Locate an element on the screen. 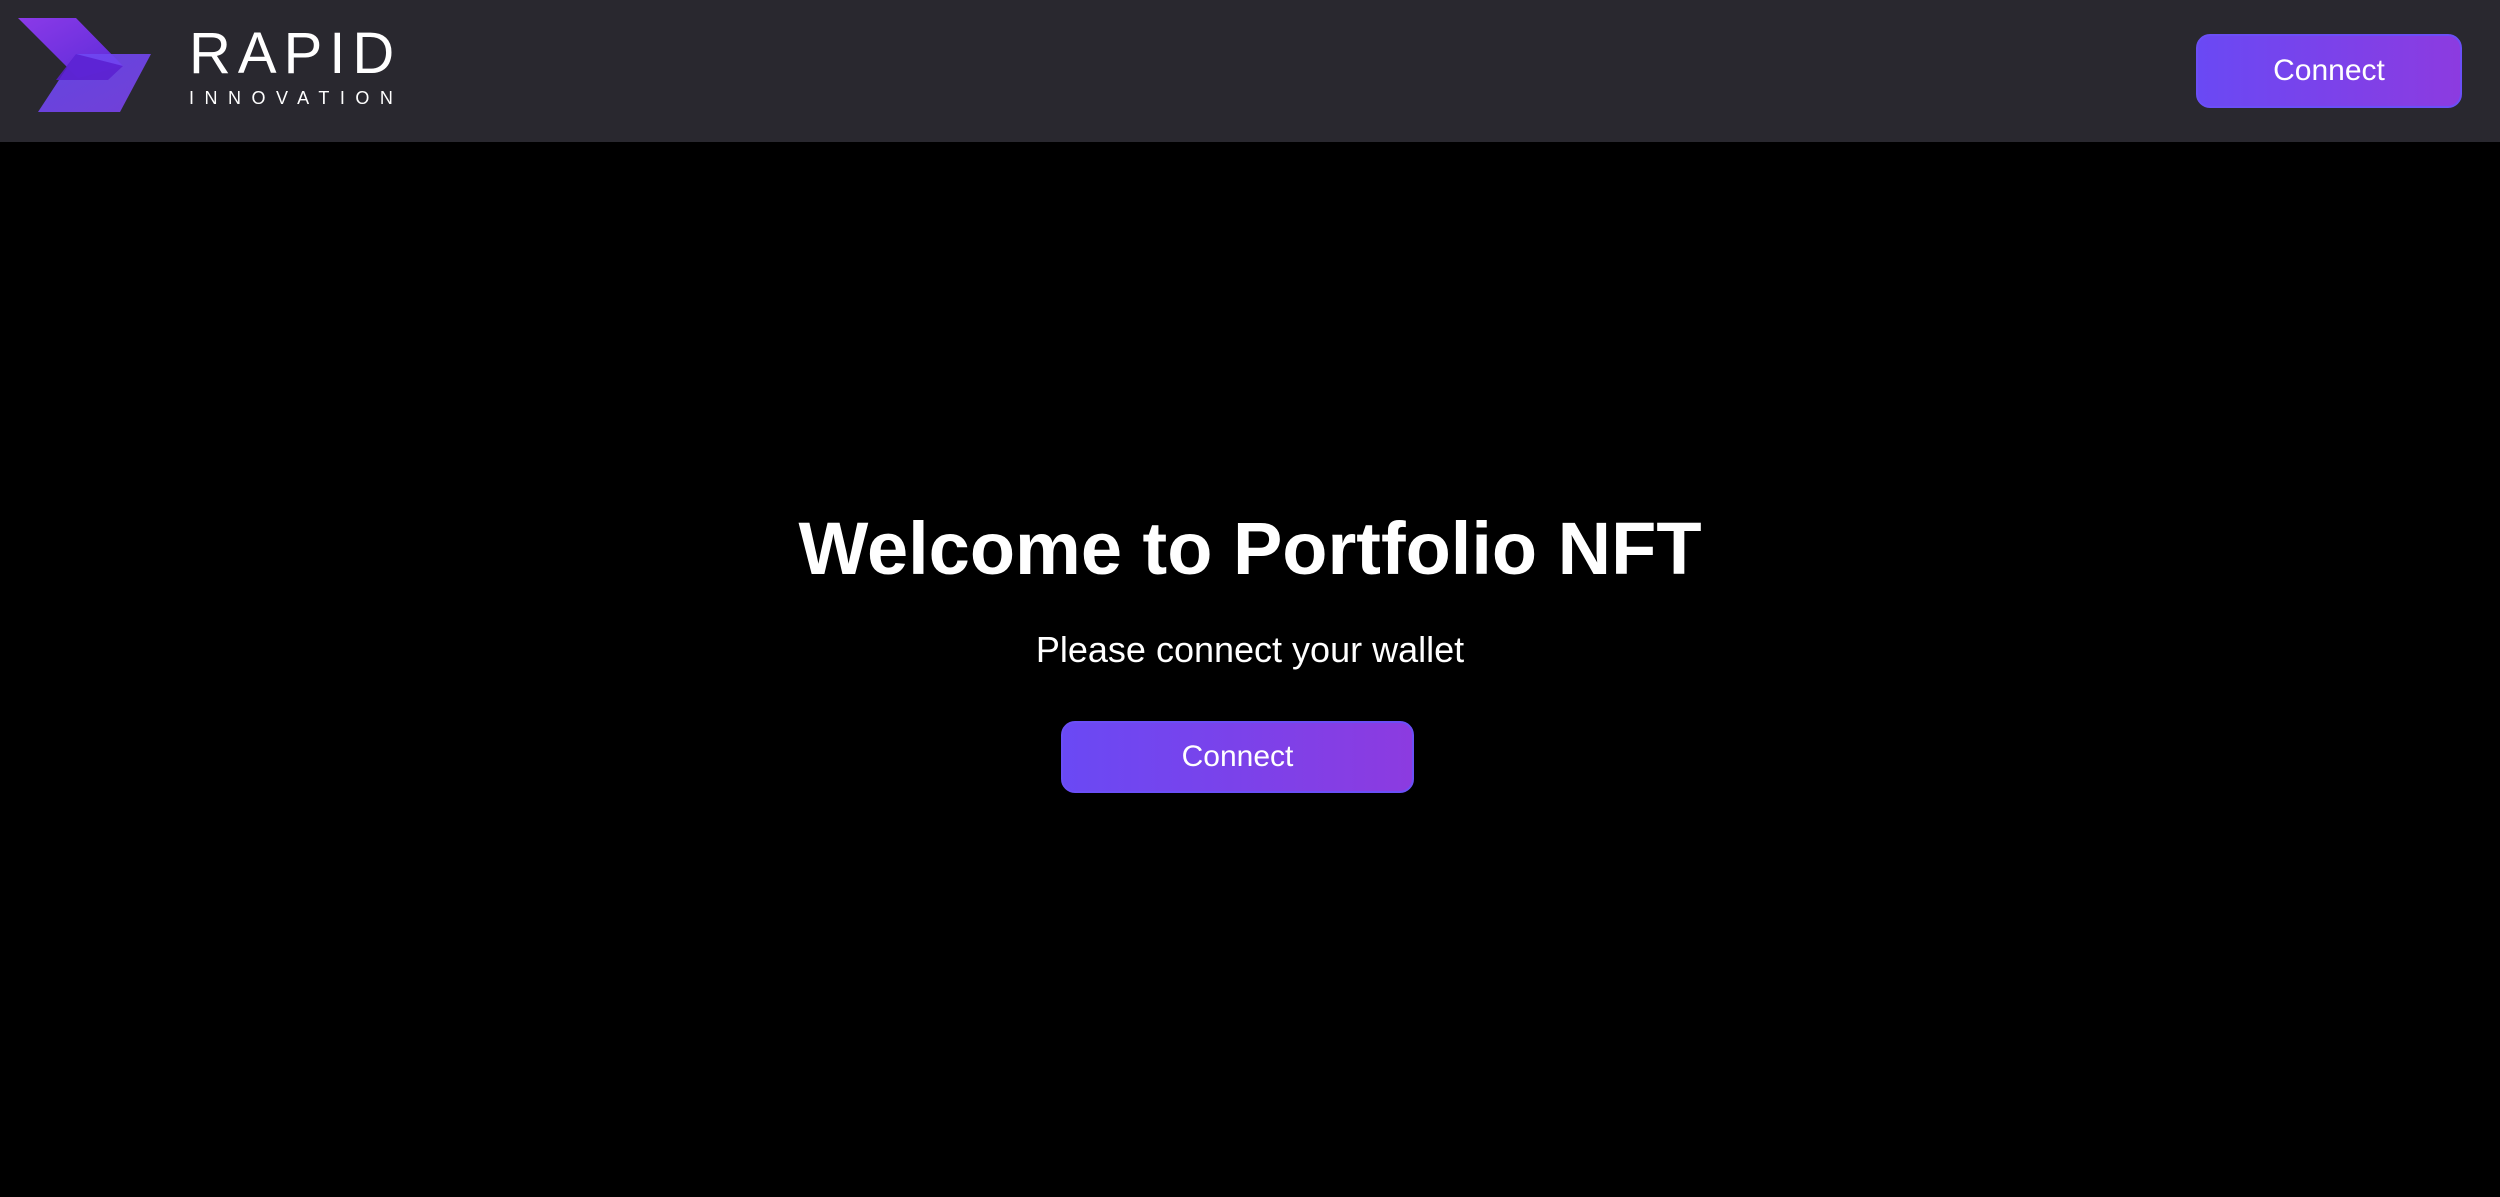 This screenshot has height=1197, width=2500. connect-wallet-button: Connect is located at coordinates (1237, 757).